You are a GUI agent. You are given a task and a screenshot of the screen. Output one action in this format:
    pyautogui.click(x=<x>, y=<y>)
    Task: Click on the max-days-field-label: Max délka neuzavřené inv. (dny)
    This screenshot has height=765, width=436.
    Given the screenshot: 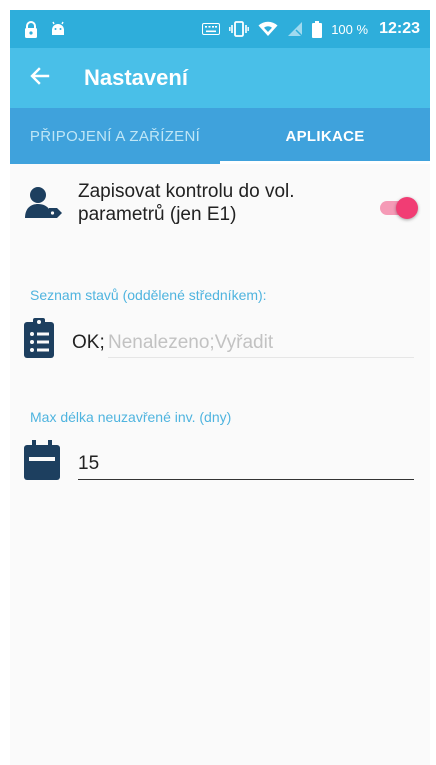 What is the action you would take?
    pyautogui.click(x=131, y=417)
    